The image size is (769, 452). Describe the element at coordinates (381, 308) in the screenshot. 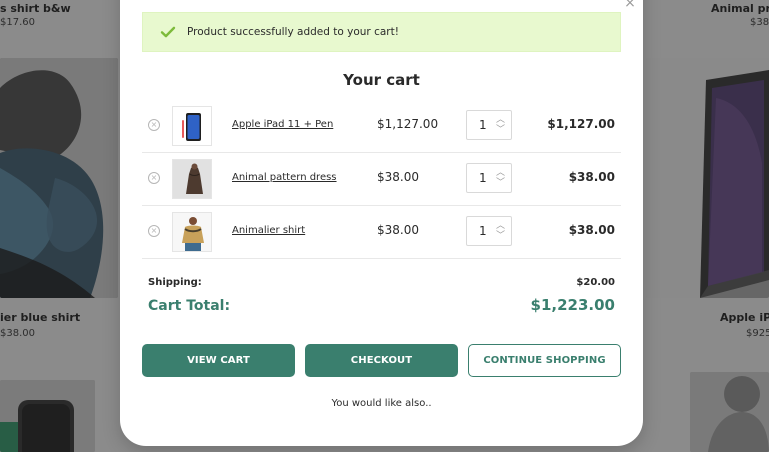

I see `total-row: Cart Total: $1,223.00` at that location.